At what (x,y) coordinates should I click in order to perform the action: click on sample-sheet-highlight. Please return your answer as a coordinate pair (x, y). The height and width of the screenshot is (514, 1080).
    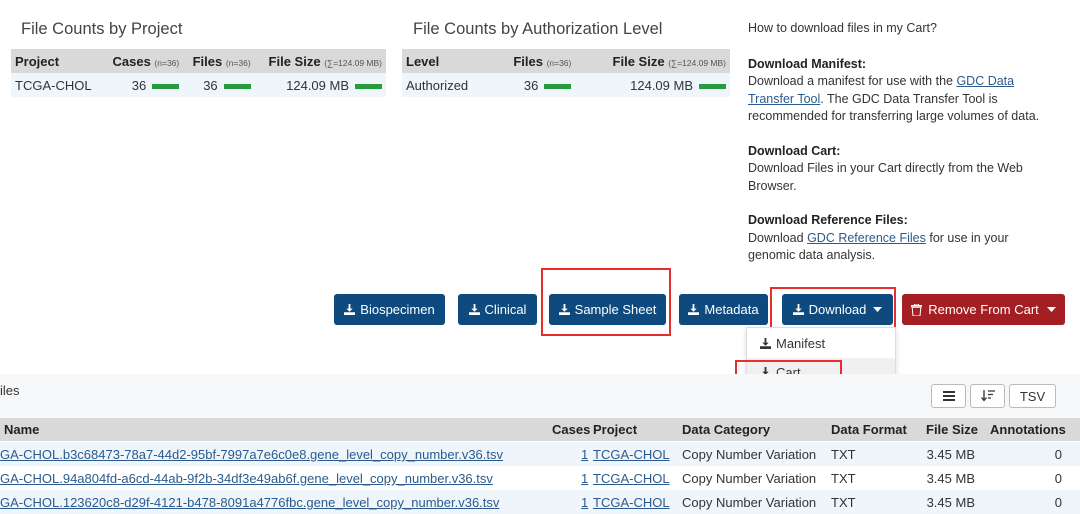
    Looking at the image, I should click on (606, 302).